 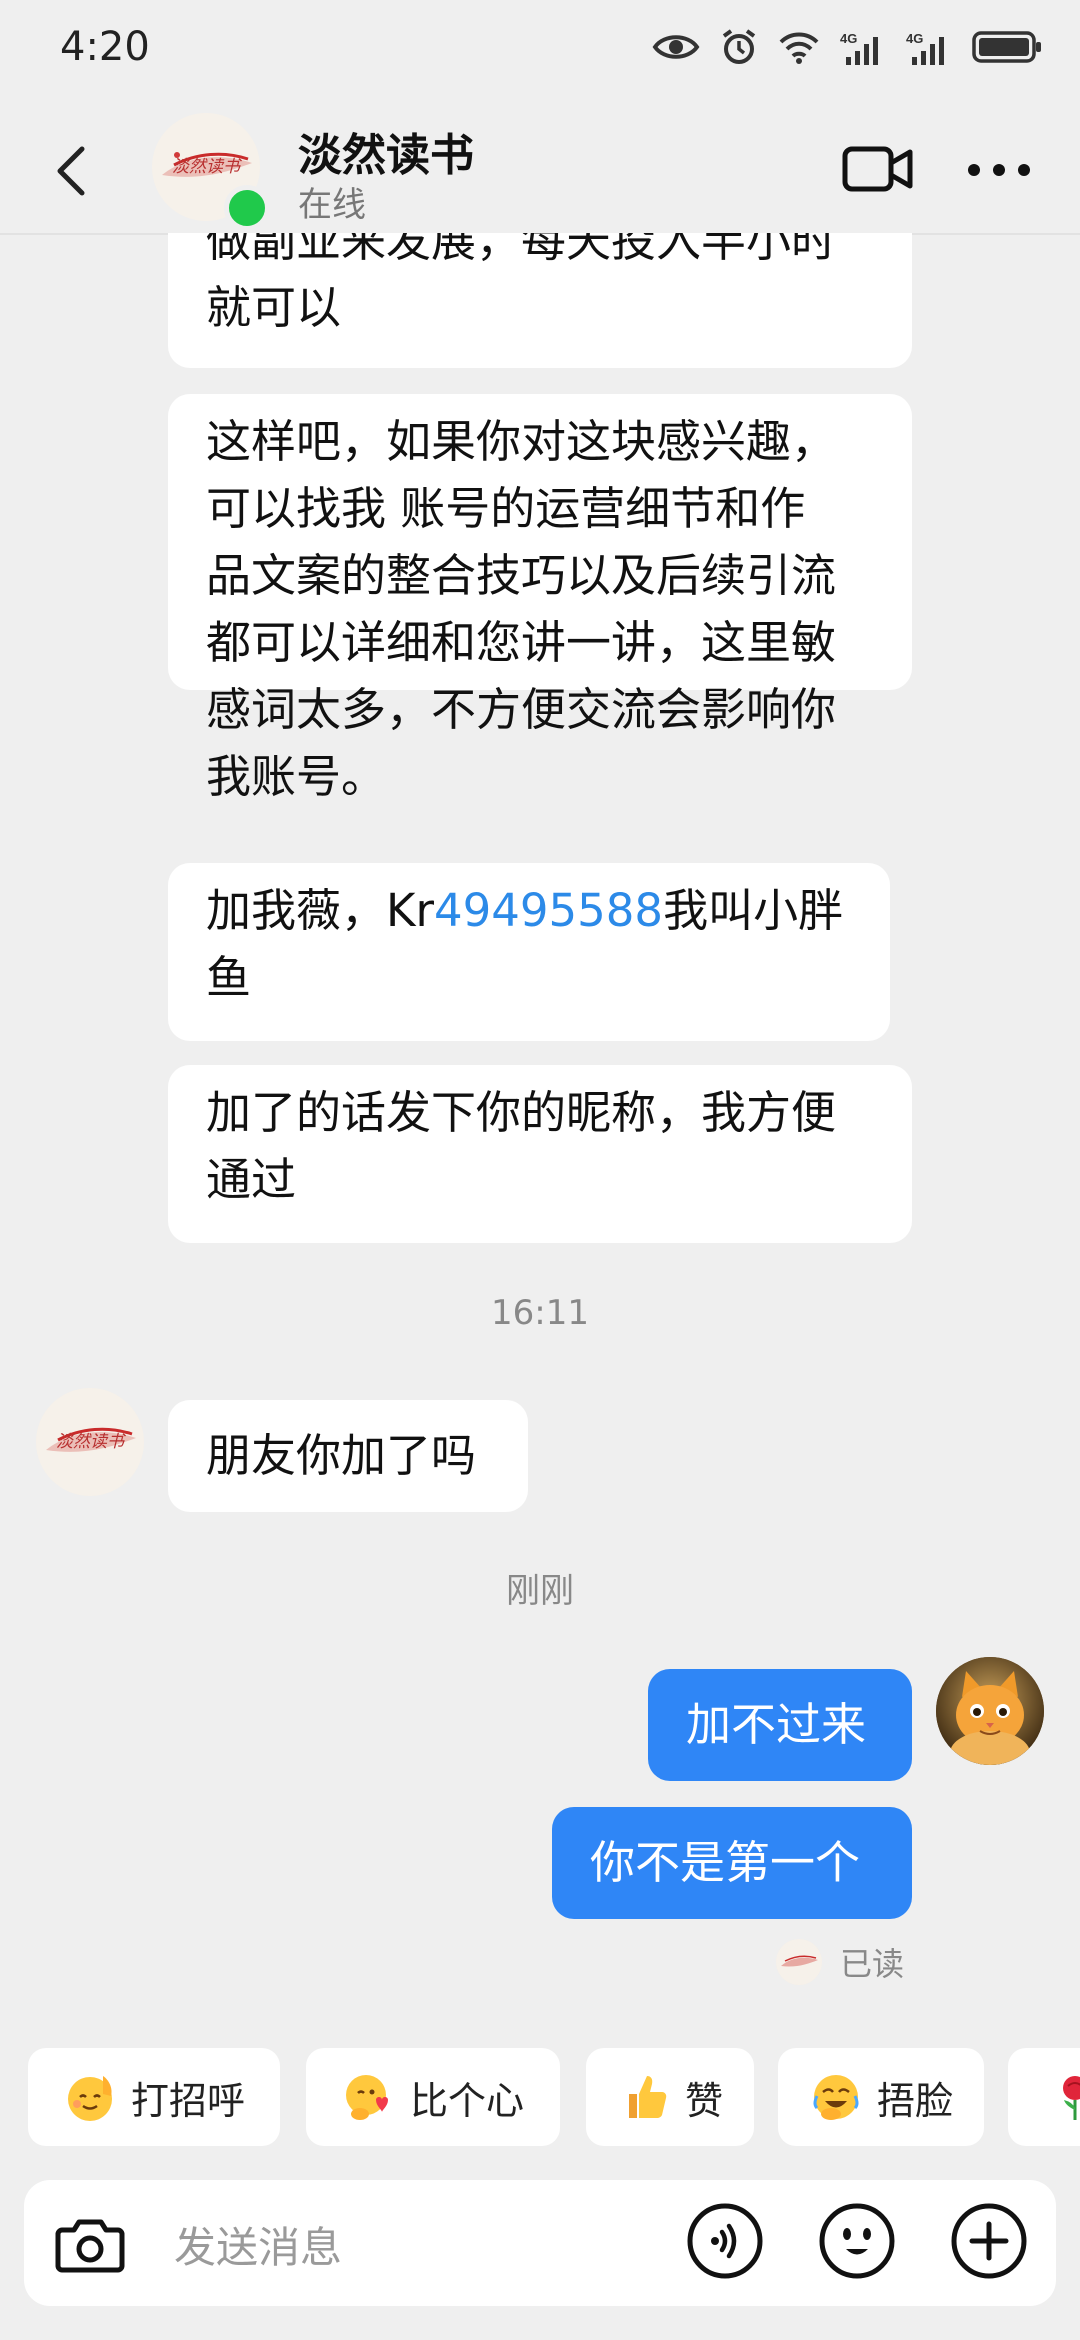 I want to click on signal-4g-icon: 4G, so click(x=859, y=48).